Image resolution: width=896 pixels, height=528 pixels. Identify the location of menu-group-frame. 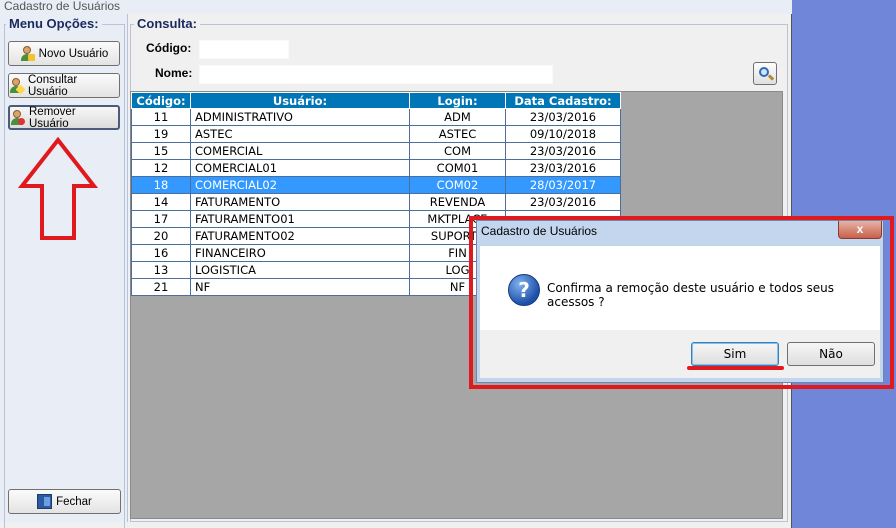
(64, 276).